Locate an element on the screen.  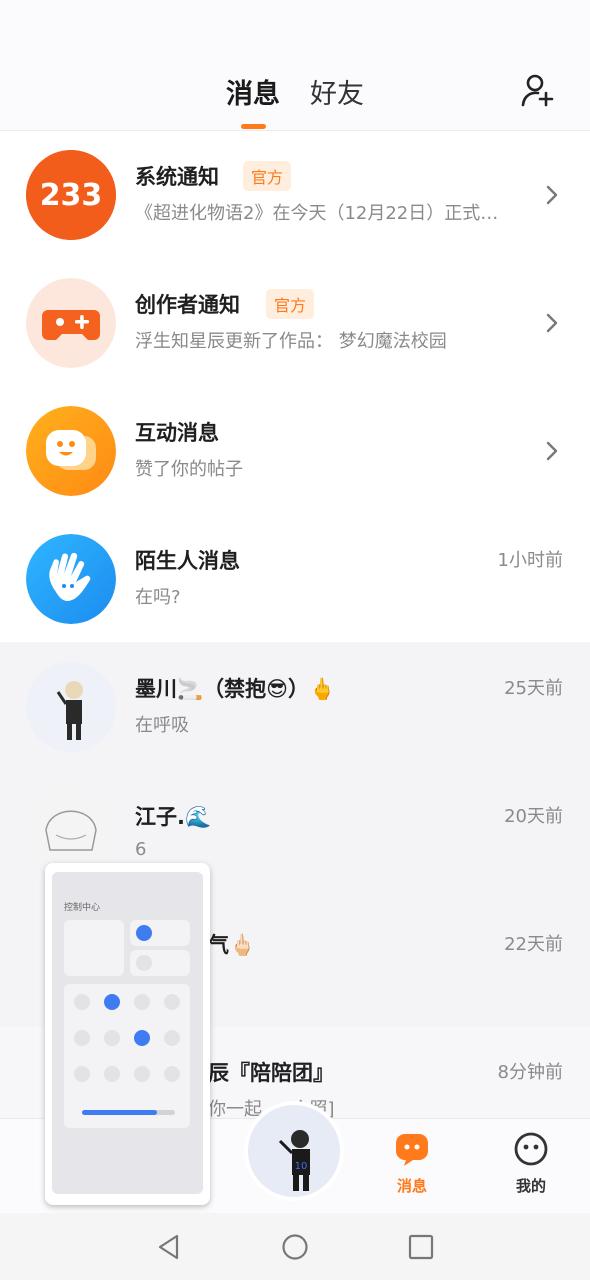
screen-record-icon is located at coordinates (142, 1074).